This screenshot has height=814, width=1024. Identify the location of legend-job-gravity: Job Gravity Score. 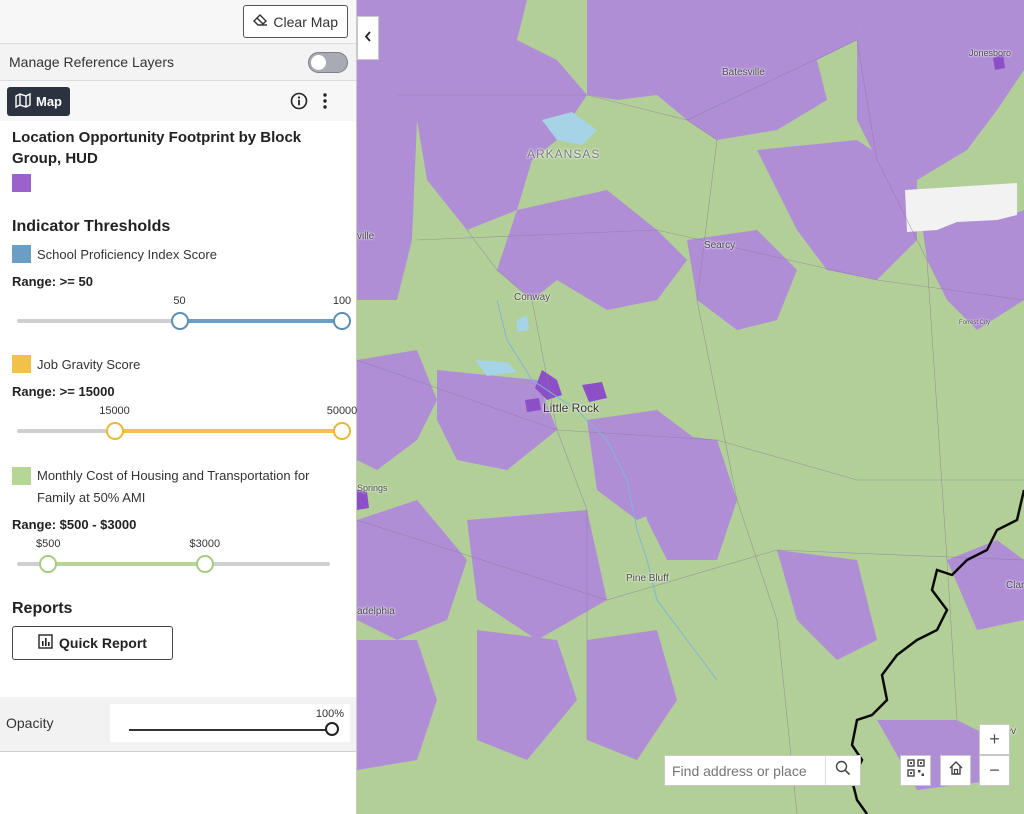
(178, 364).